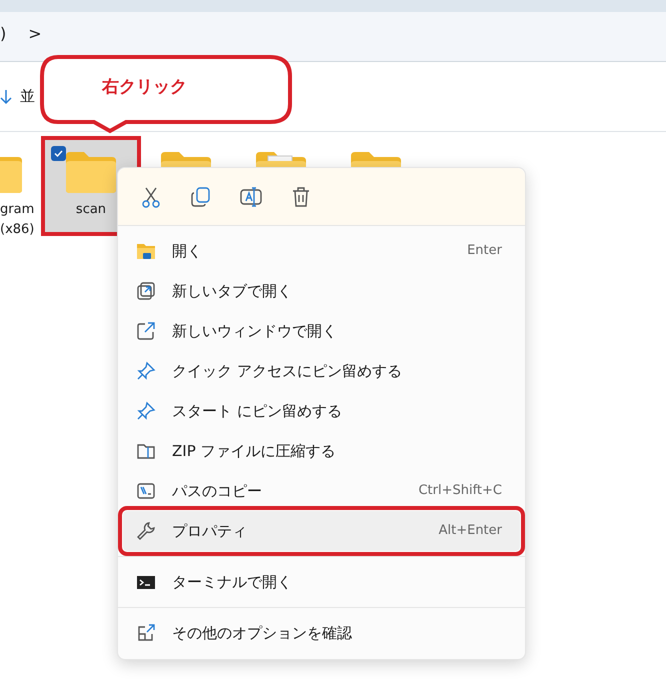 Image resolution: width=666 pixels, height=690 pixels. What do you see at coordinates (58, 153) in the screenshot?
I see `checkbox` at bounding box center [58, 153].